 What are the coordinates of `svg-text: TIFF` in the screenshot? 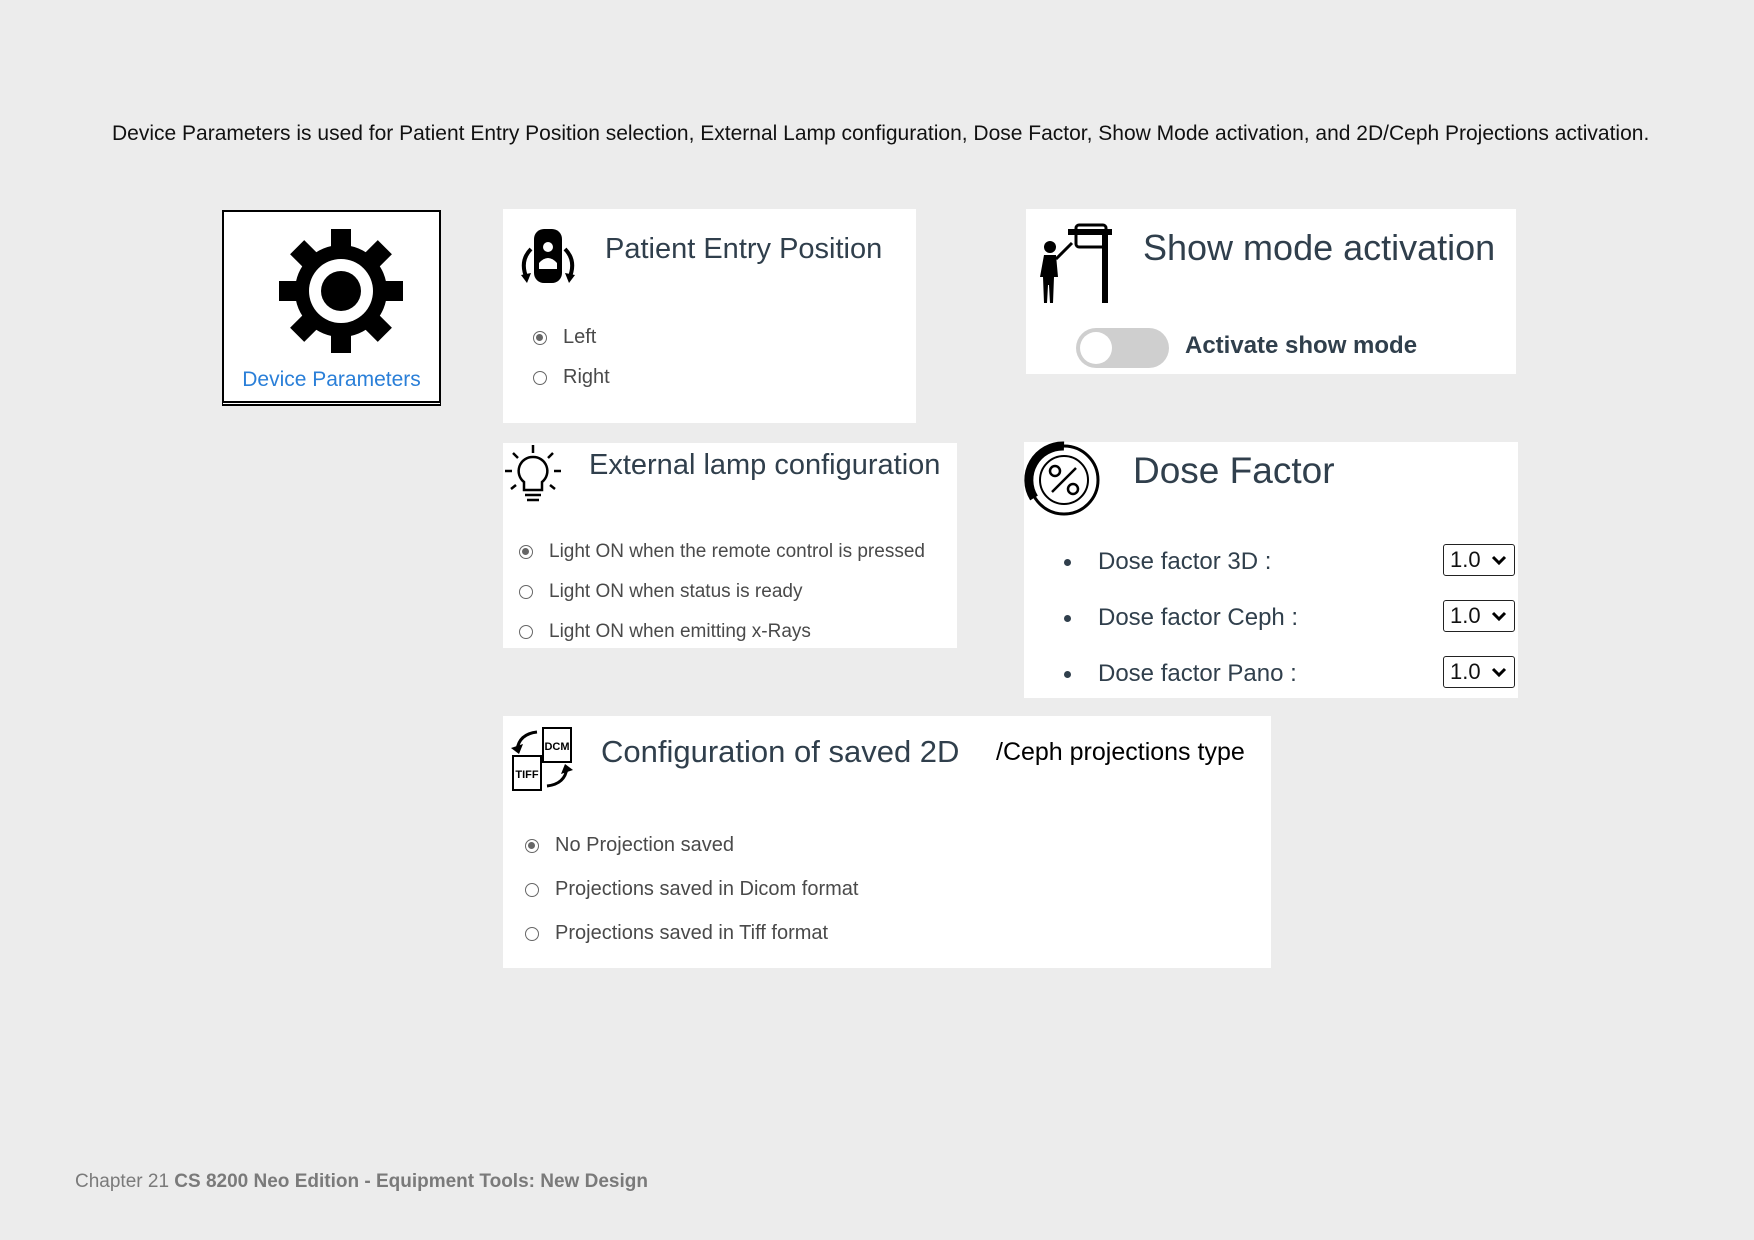 It's located at (526, 775).